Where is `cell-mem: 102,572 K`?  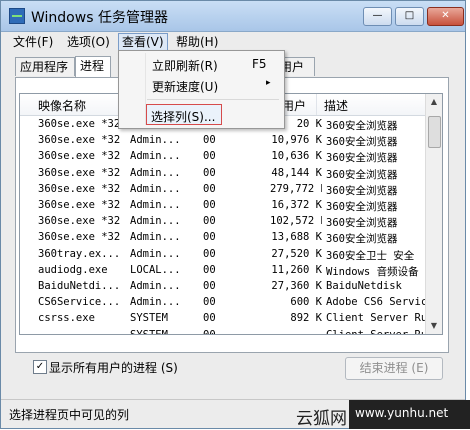
cell-mem: 102,572 K is located at coordinates (296, 221).